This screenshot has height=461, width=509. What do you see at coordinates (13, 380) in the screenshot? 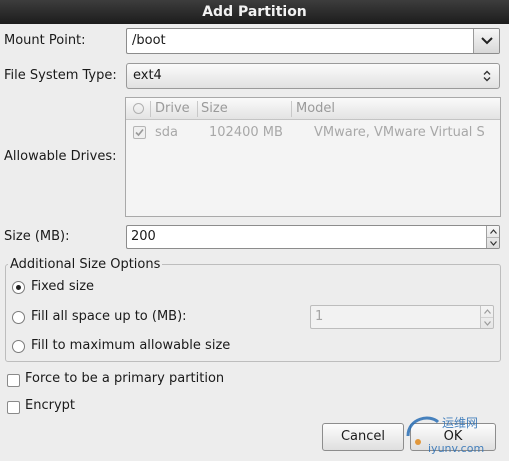
I see `primary-partition-checkbox` at bounding box center [13, 380].